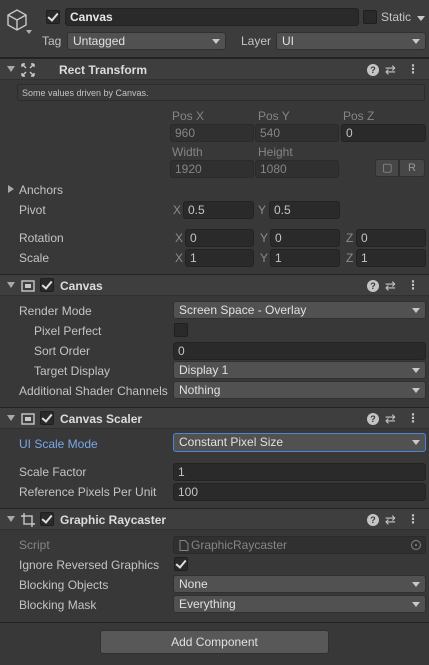 The image size is (429, 665). I want to click on shader-channels-dropdown: Nothing, so click(299, 390).